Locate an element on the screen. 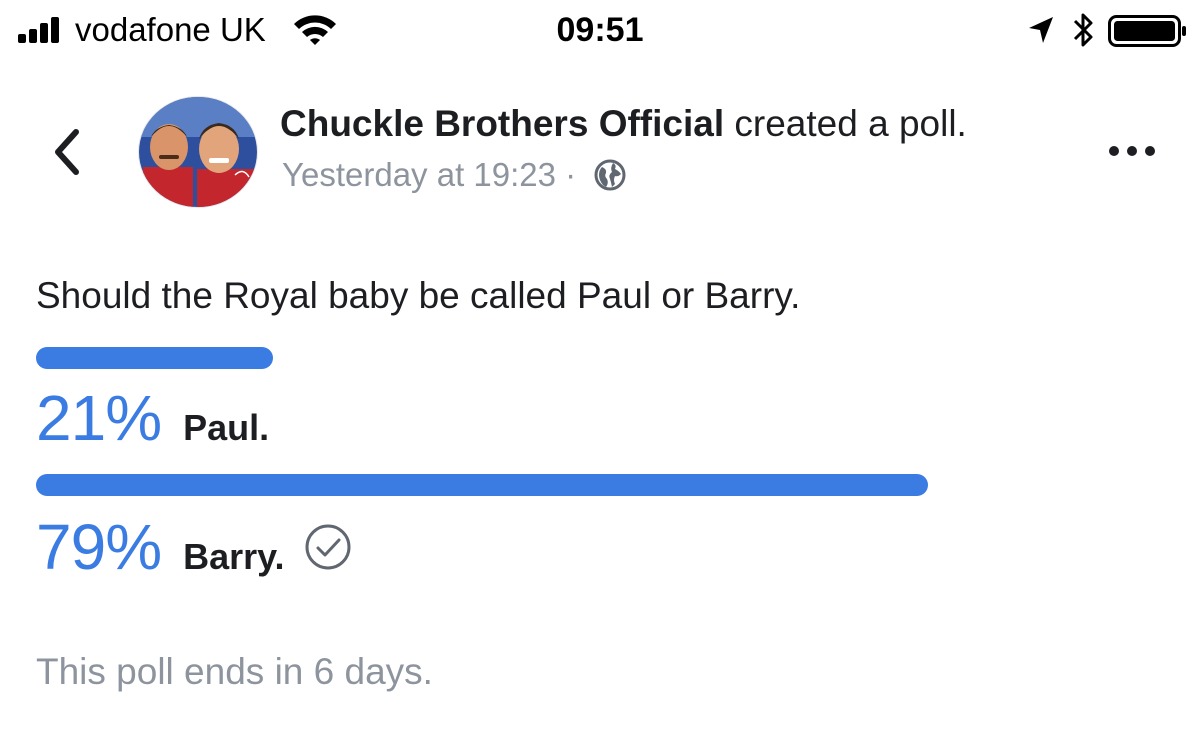  poll-option-label: Barry. is located at coordinates (234, 556).